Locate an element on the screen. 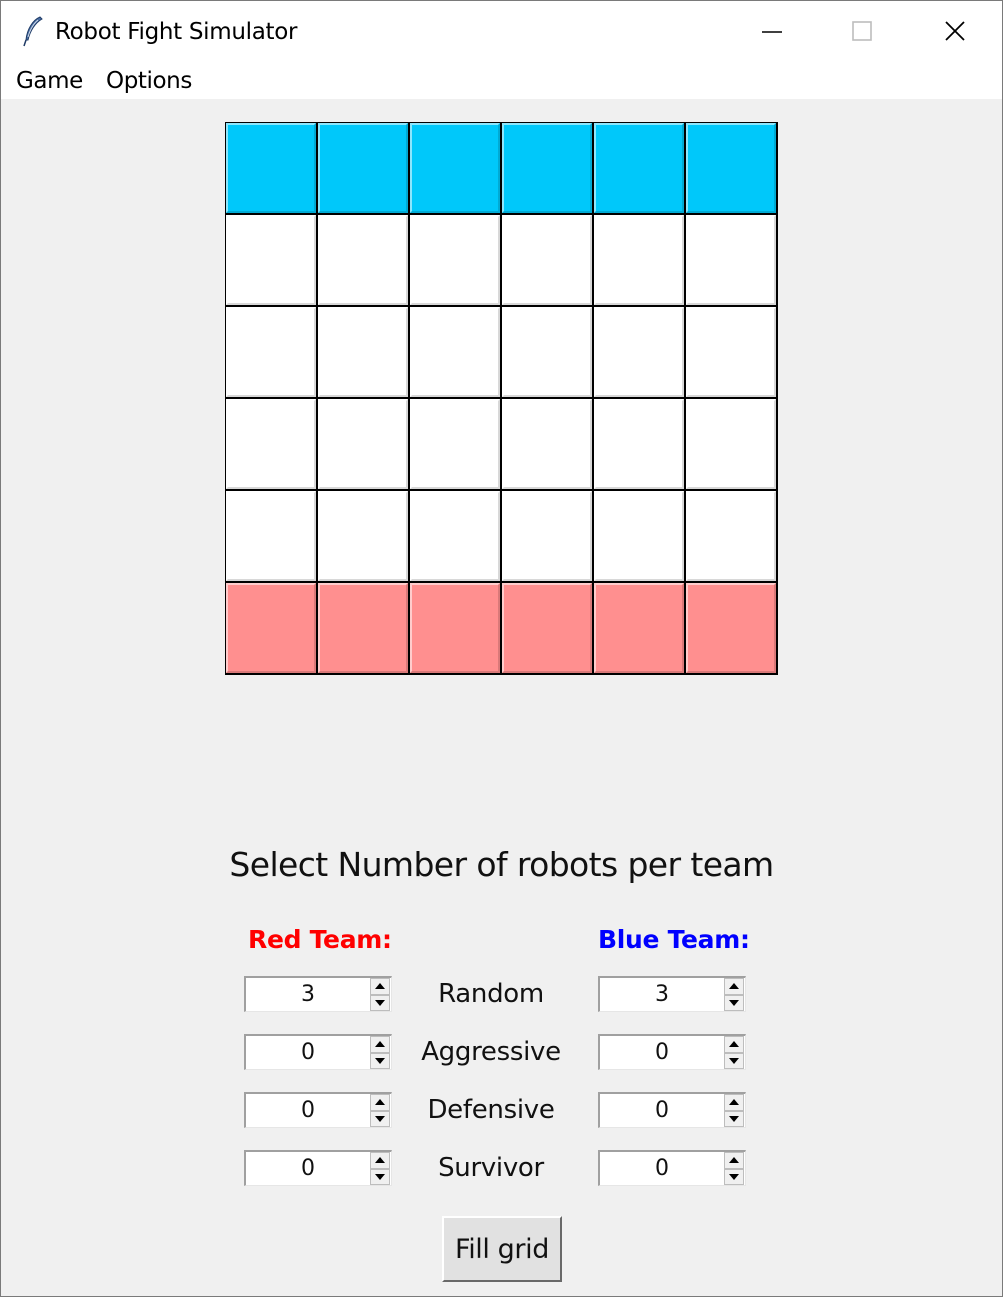 This screenshot has height=1297, width=1003. red-survivor-spinbox: 0 is located at coordinates (318, 1168).